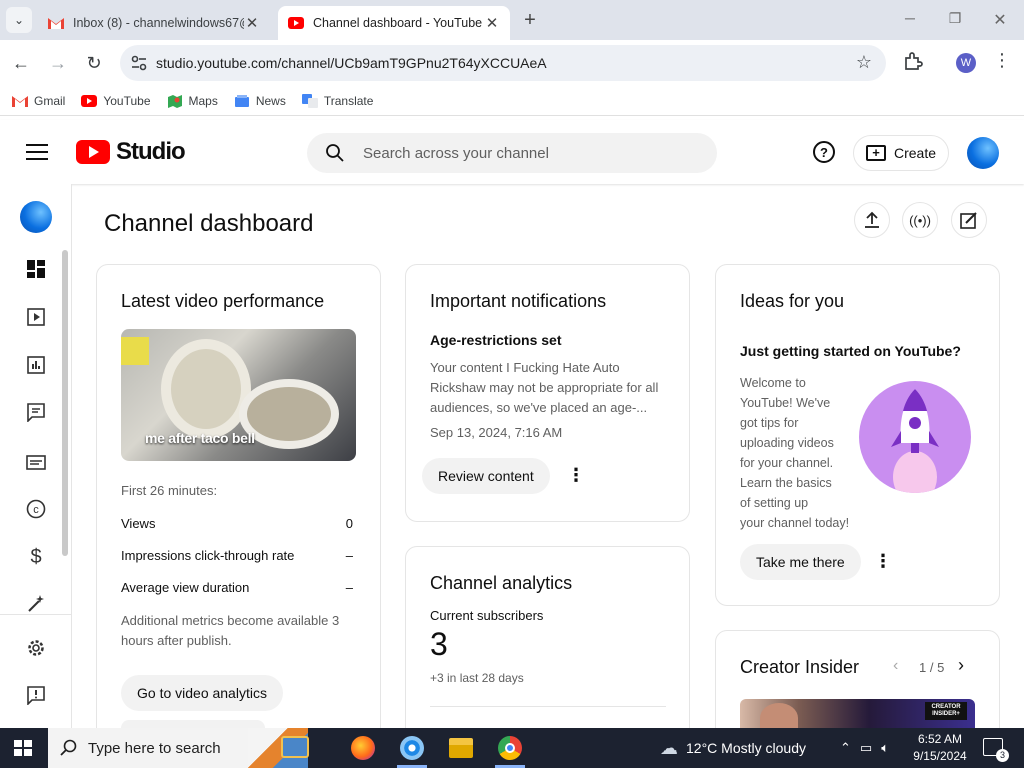 The width and height of the screenshot is (1024, 768). I want to click on minimize-button: ─, so click(910, 18).